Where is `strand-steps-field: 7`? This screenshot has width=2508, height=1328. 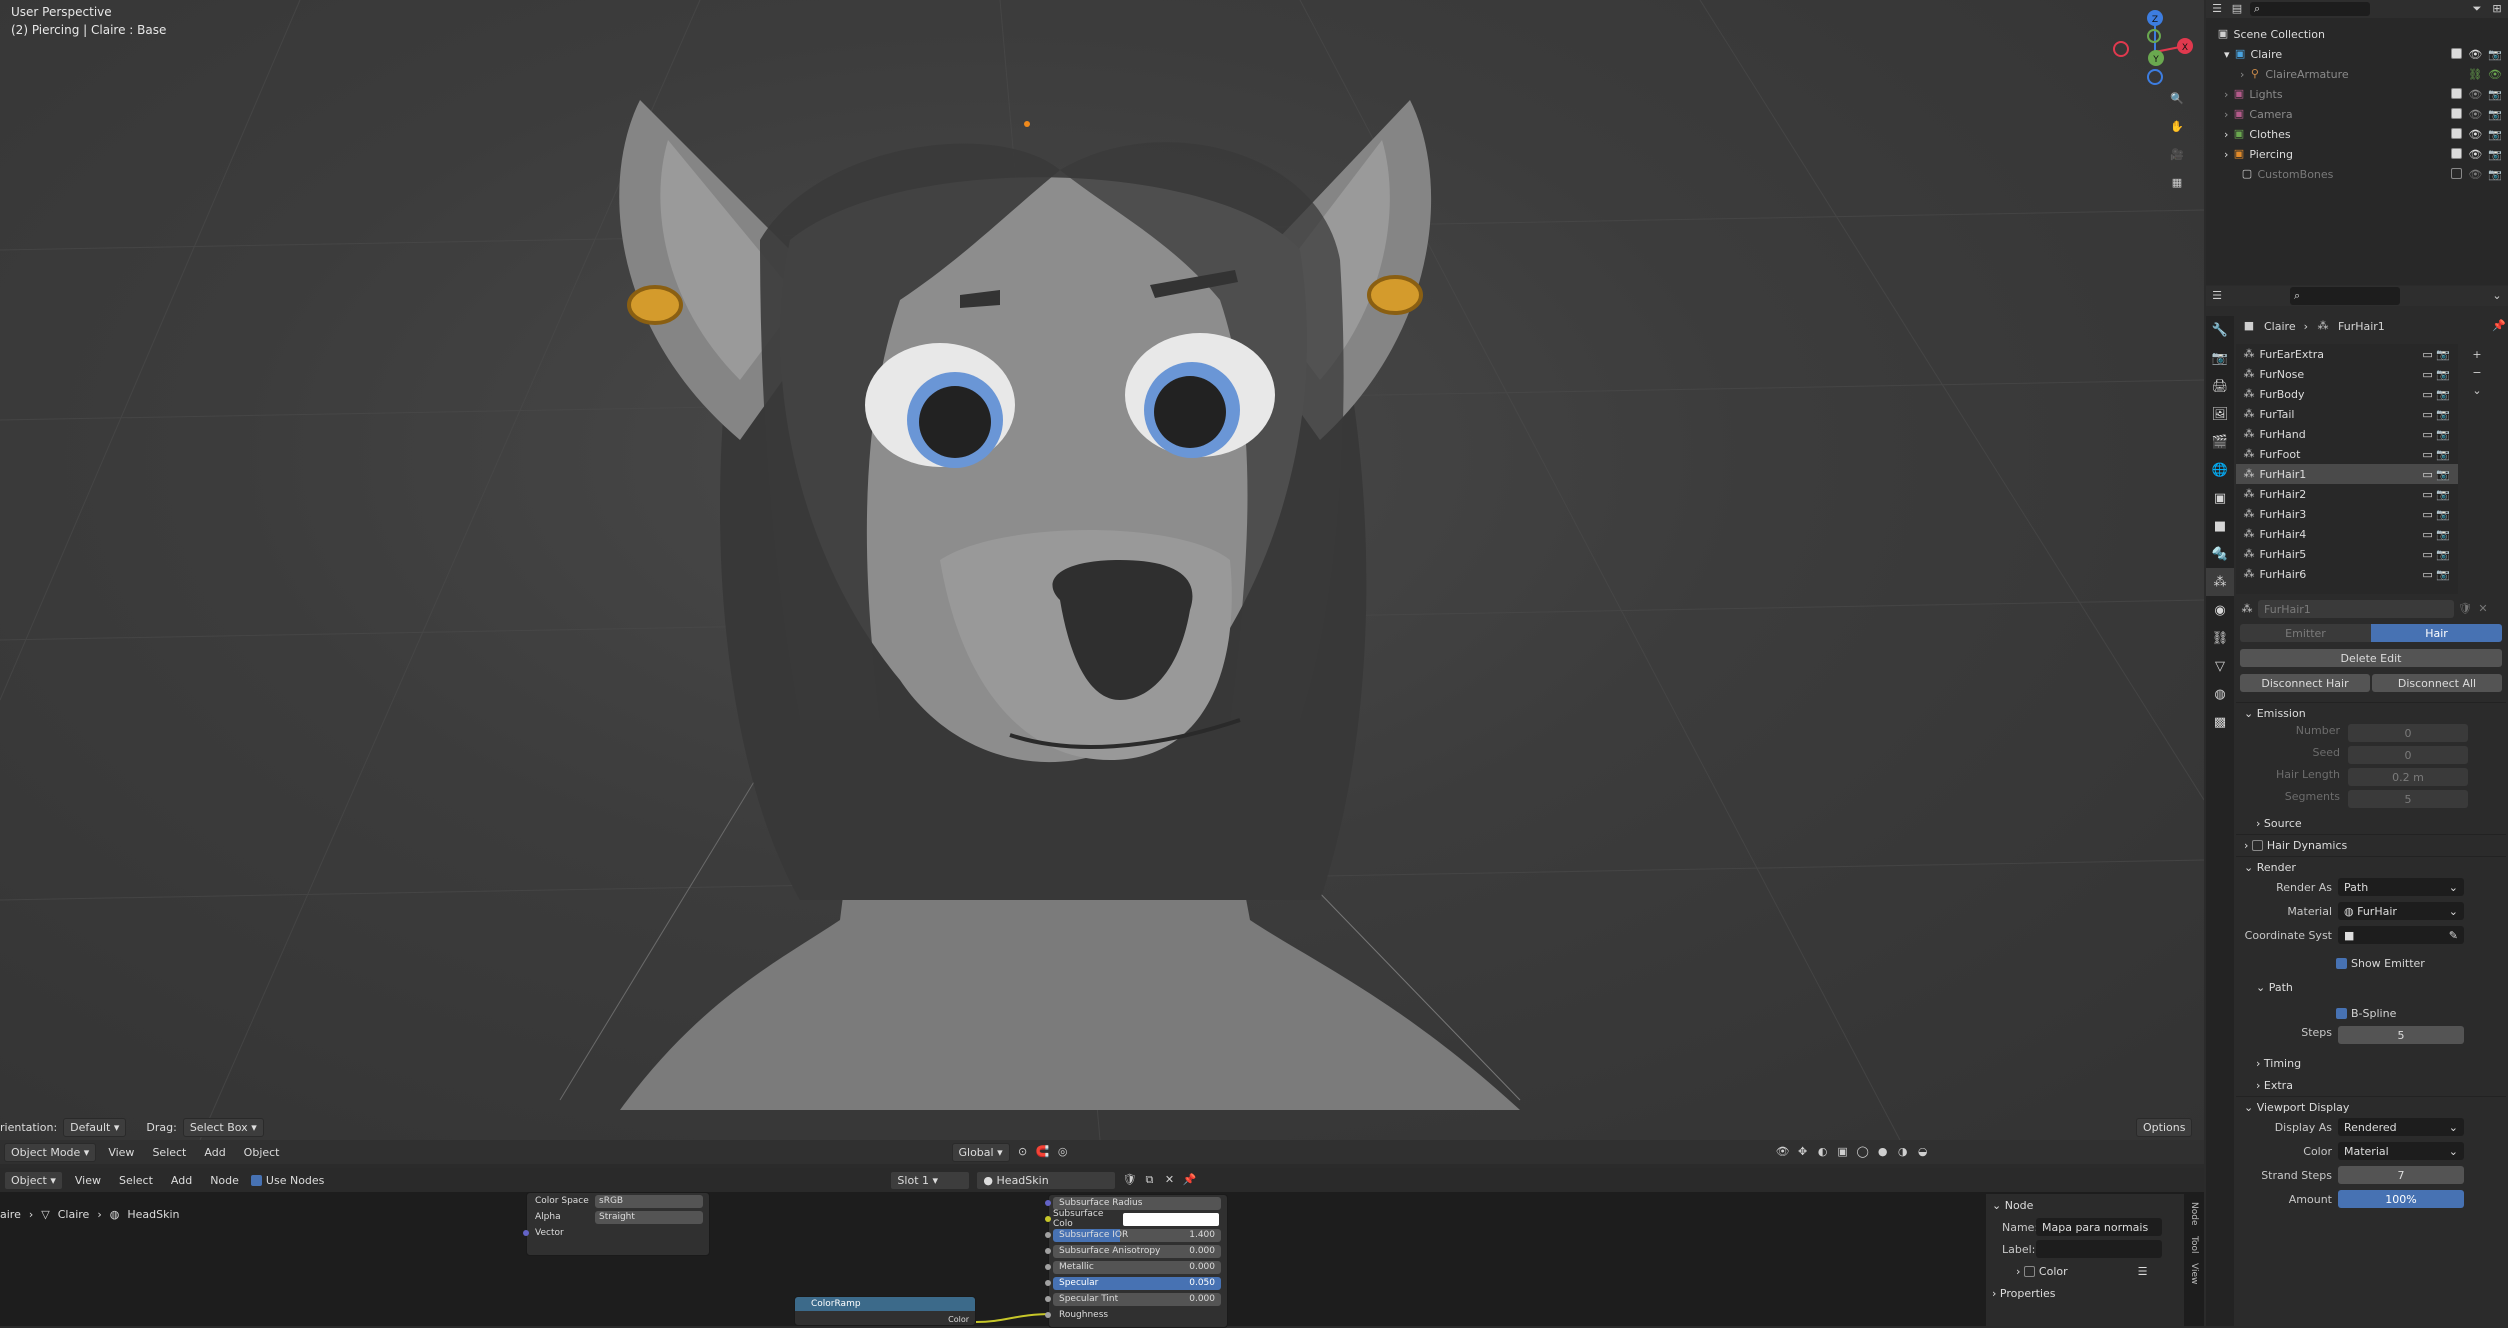 strand-steps-field: 7 is located at coordinates (2401, 1175).